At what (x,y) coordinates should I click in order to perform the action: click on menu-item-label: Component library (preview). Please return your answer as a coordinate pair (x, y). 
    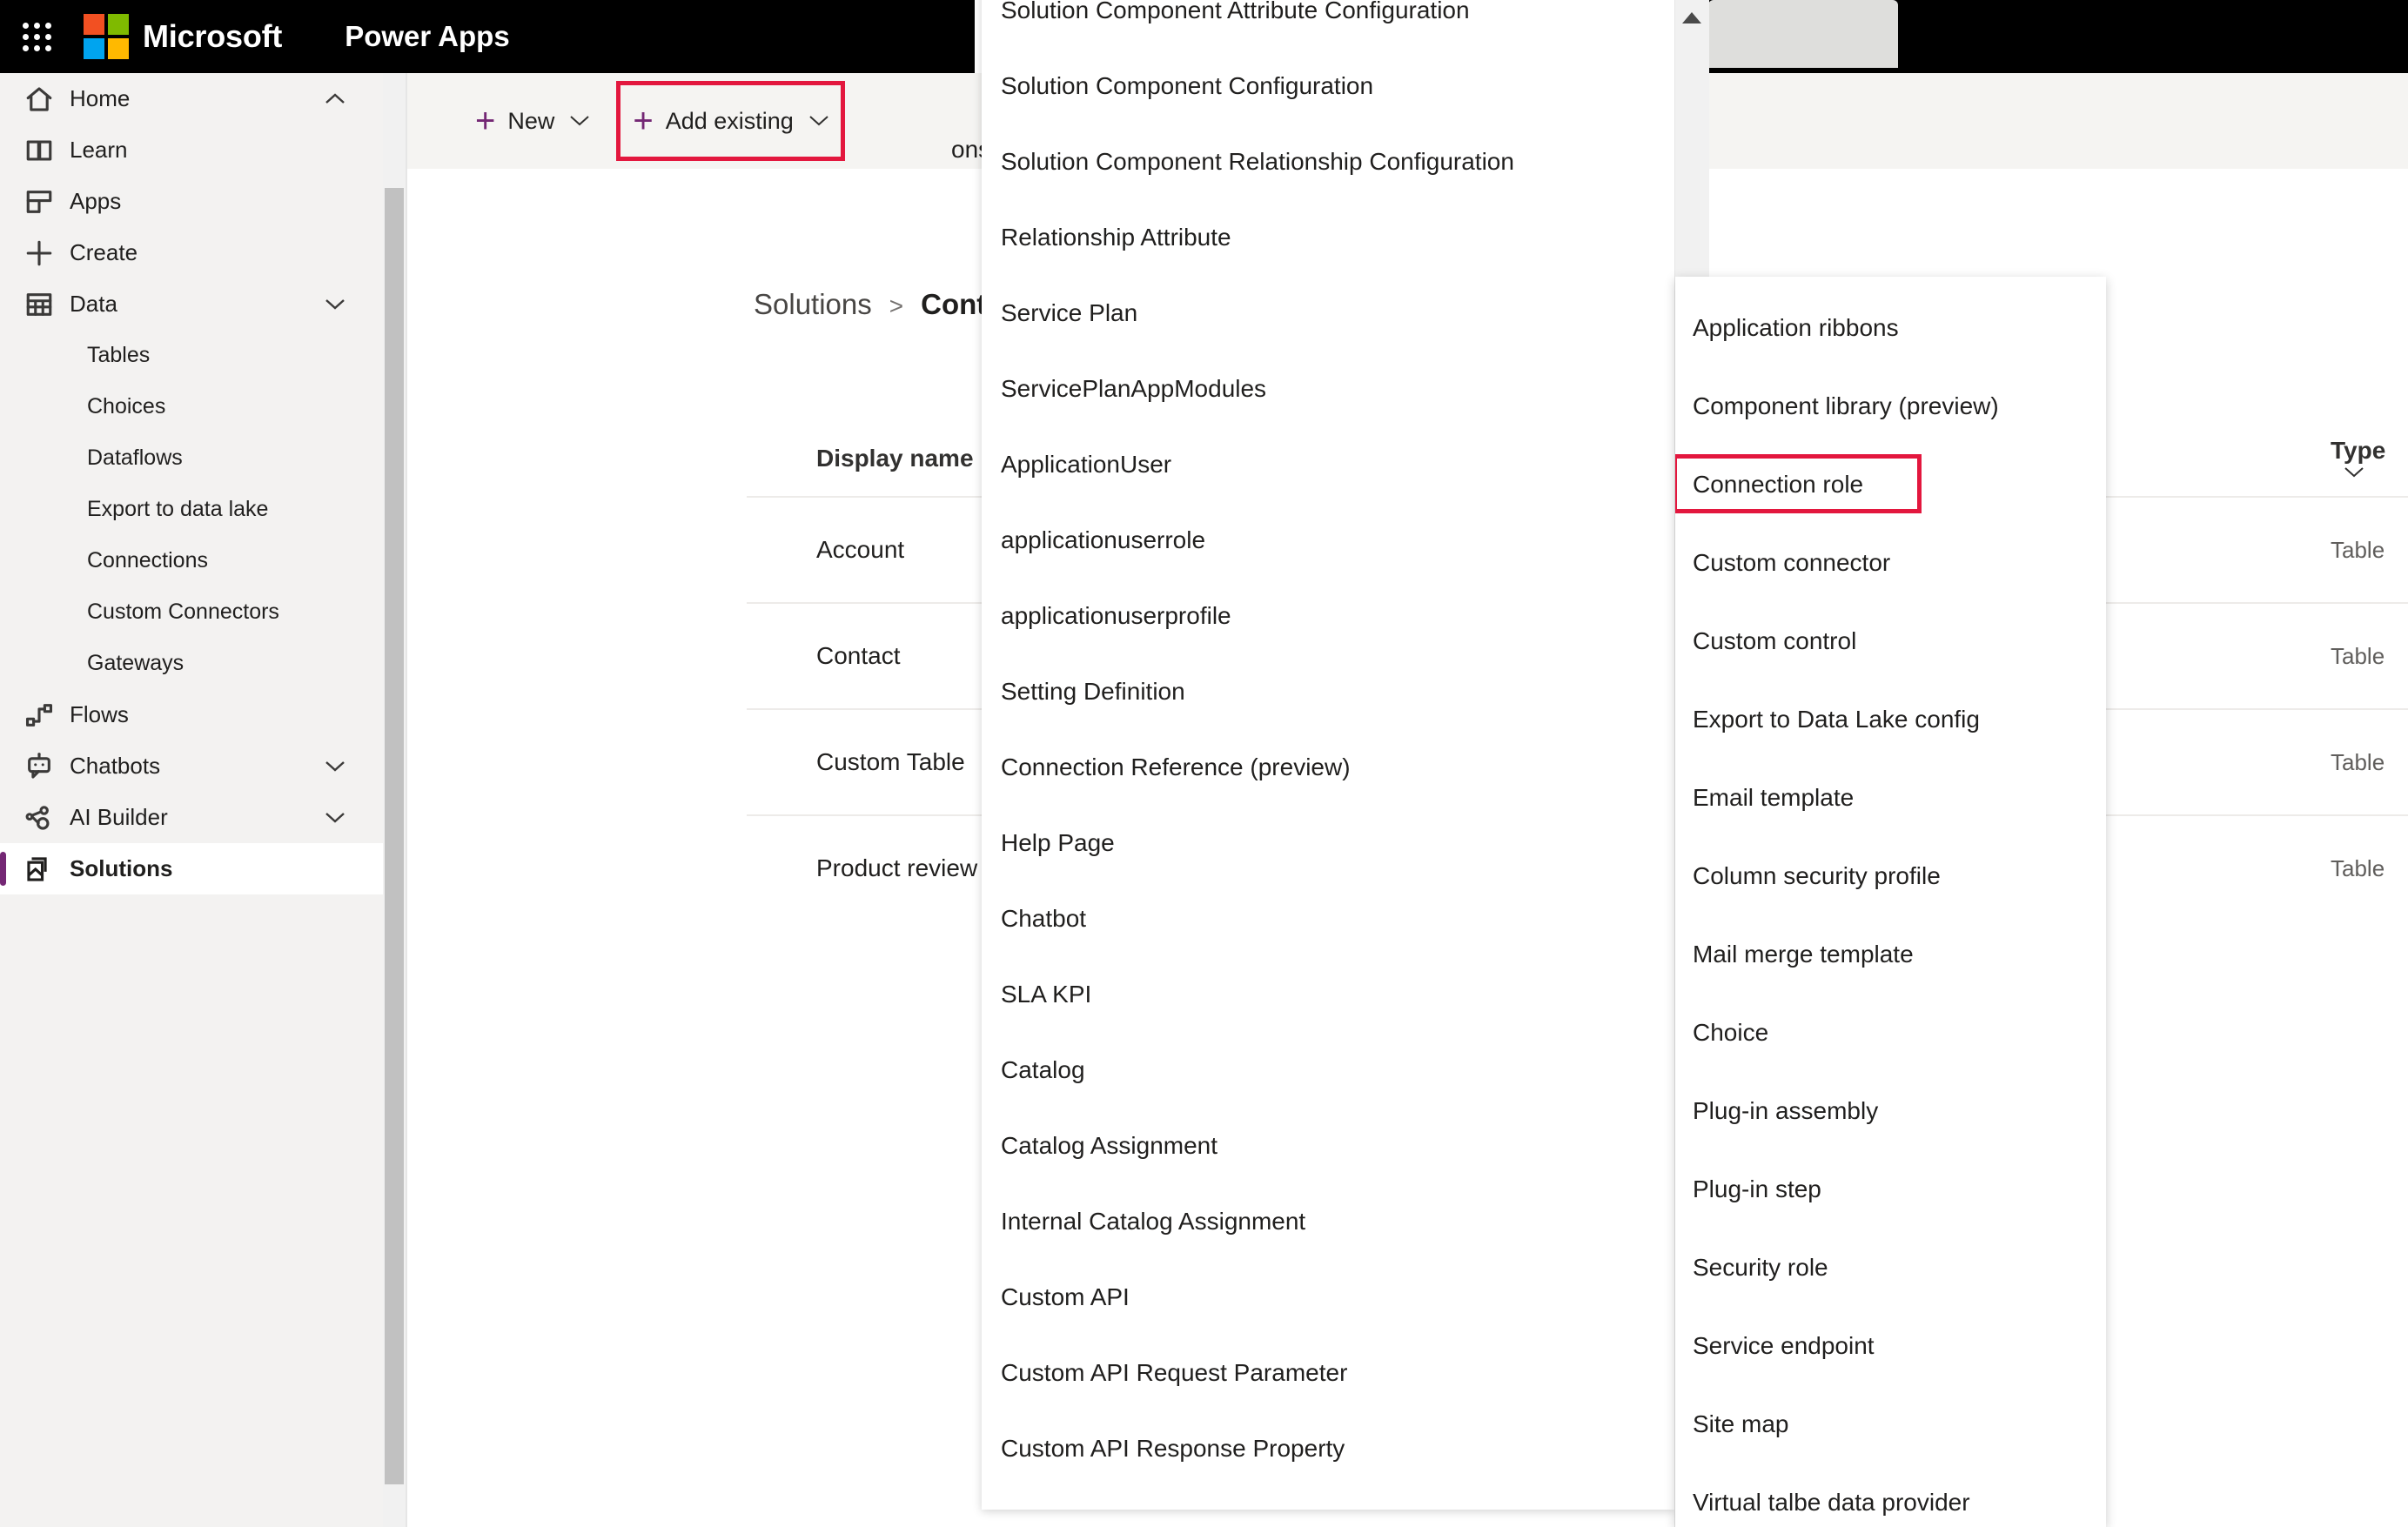
    Looking at the image, I should click on (1846, 405).